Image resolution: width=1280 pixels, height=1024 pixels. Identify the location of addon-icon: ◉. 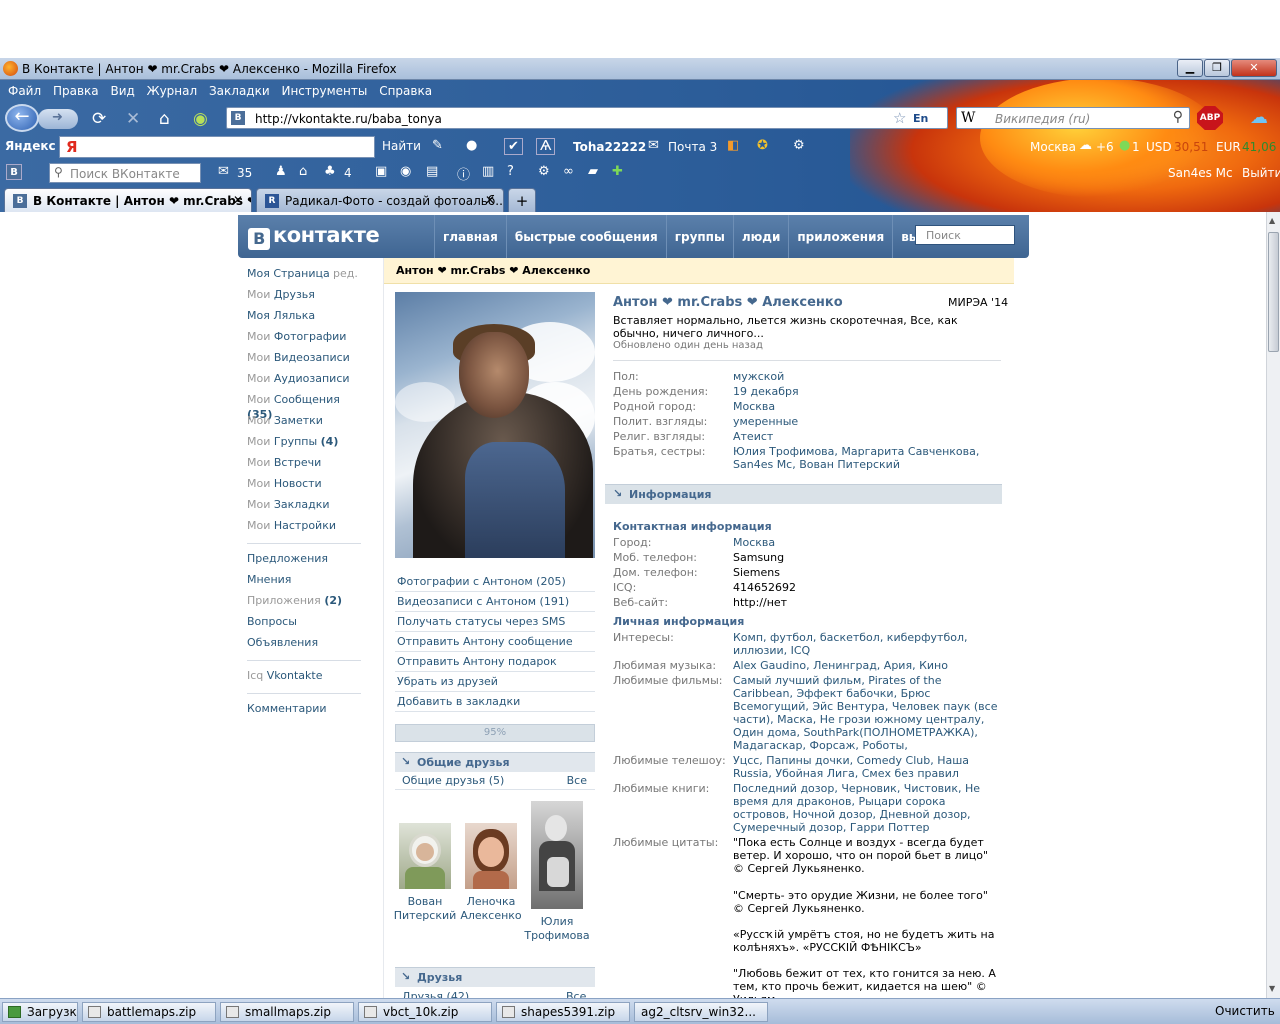
(200, 119).